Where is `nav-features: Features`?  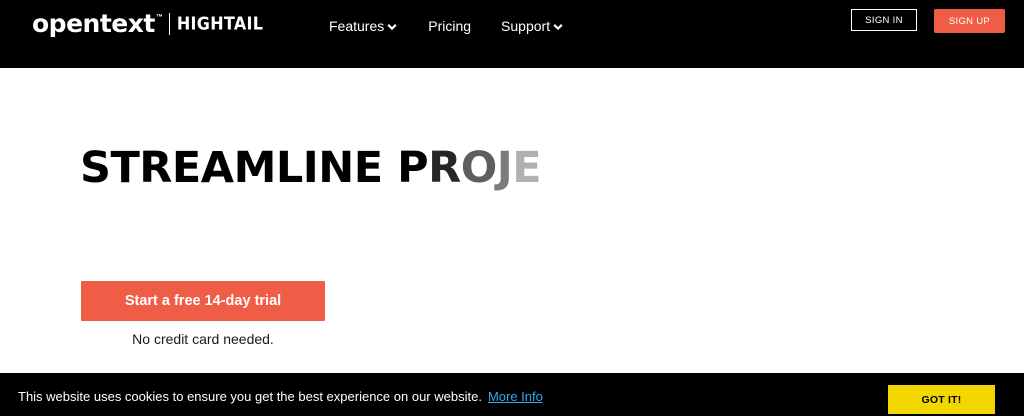
nav-features: Features is located at coordinates (363, 26).